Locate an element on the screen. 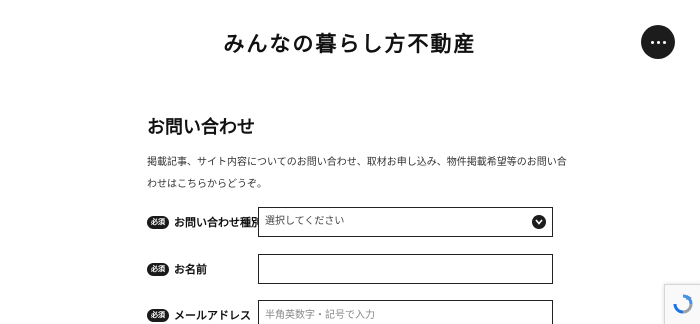 Image resolution: width=700 pixels, height=324 pixels. page-title: お問い合わせ is located at coordinates (201, 127).